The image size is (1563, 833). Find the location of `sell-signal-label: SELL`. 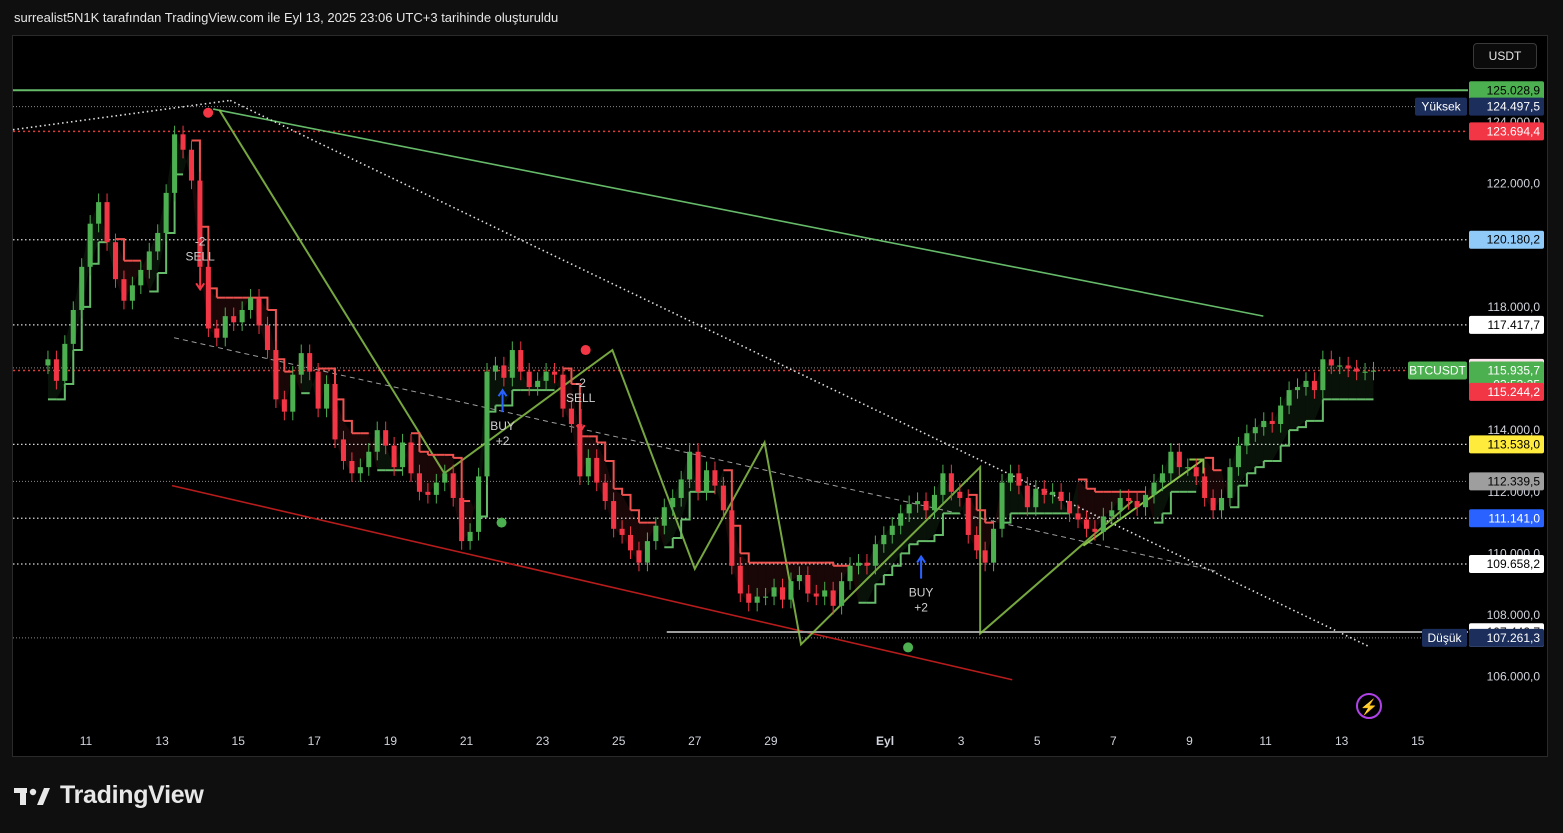

sell-signal-label: SELL is located at coordinates (581, 398).